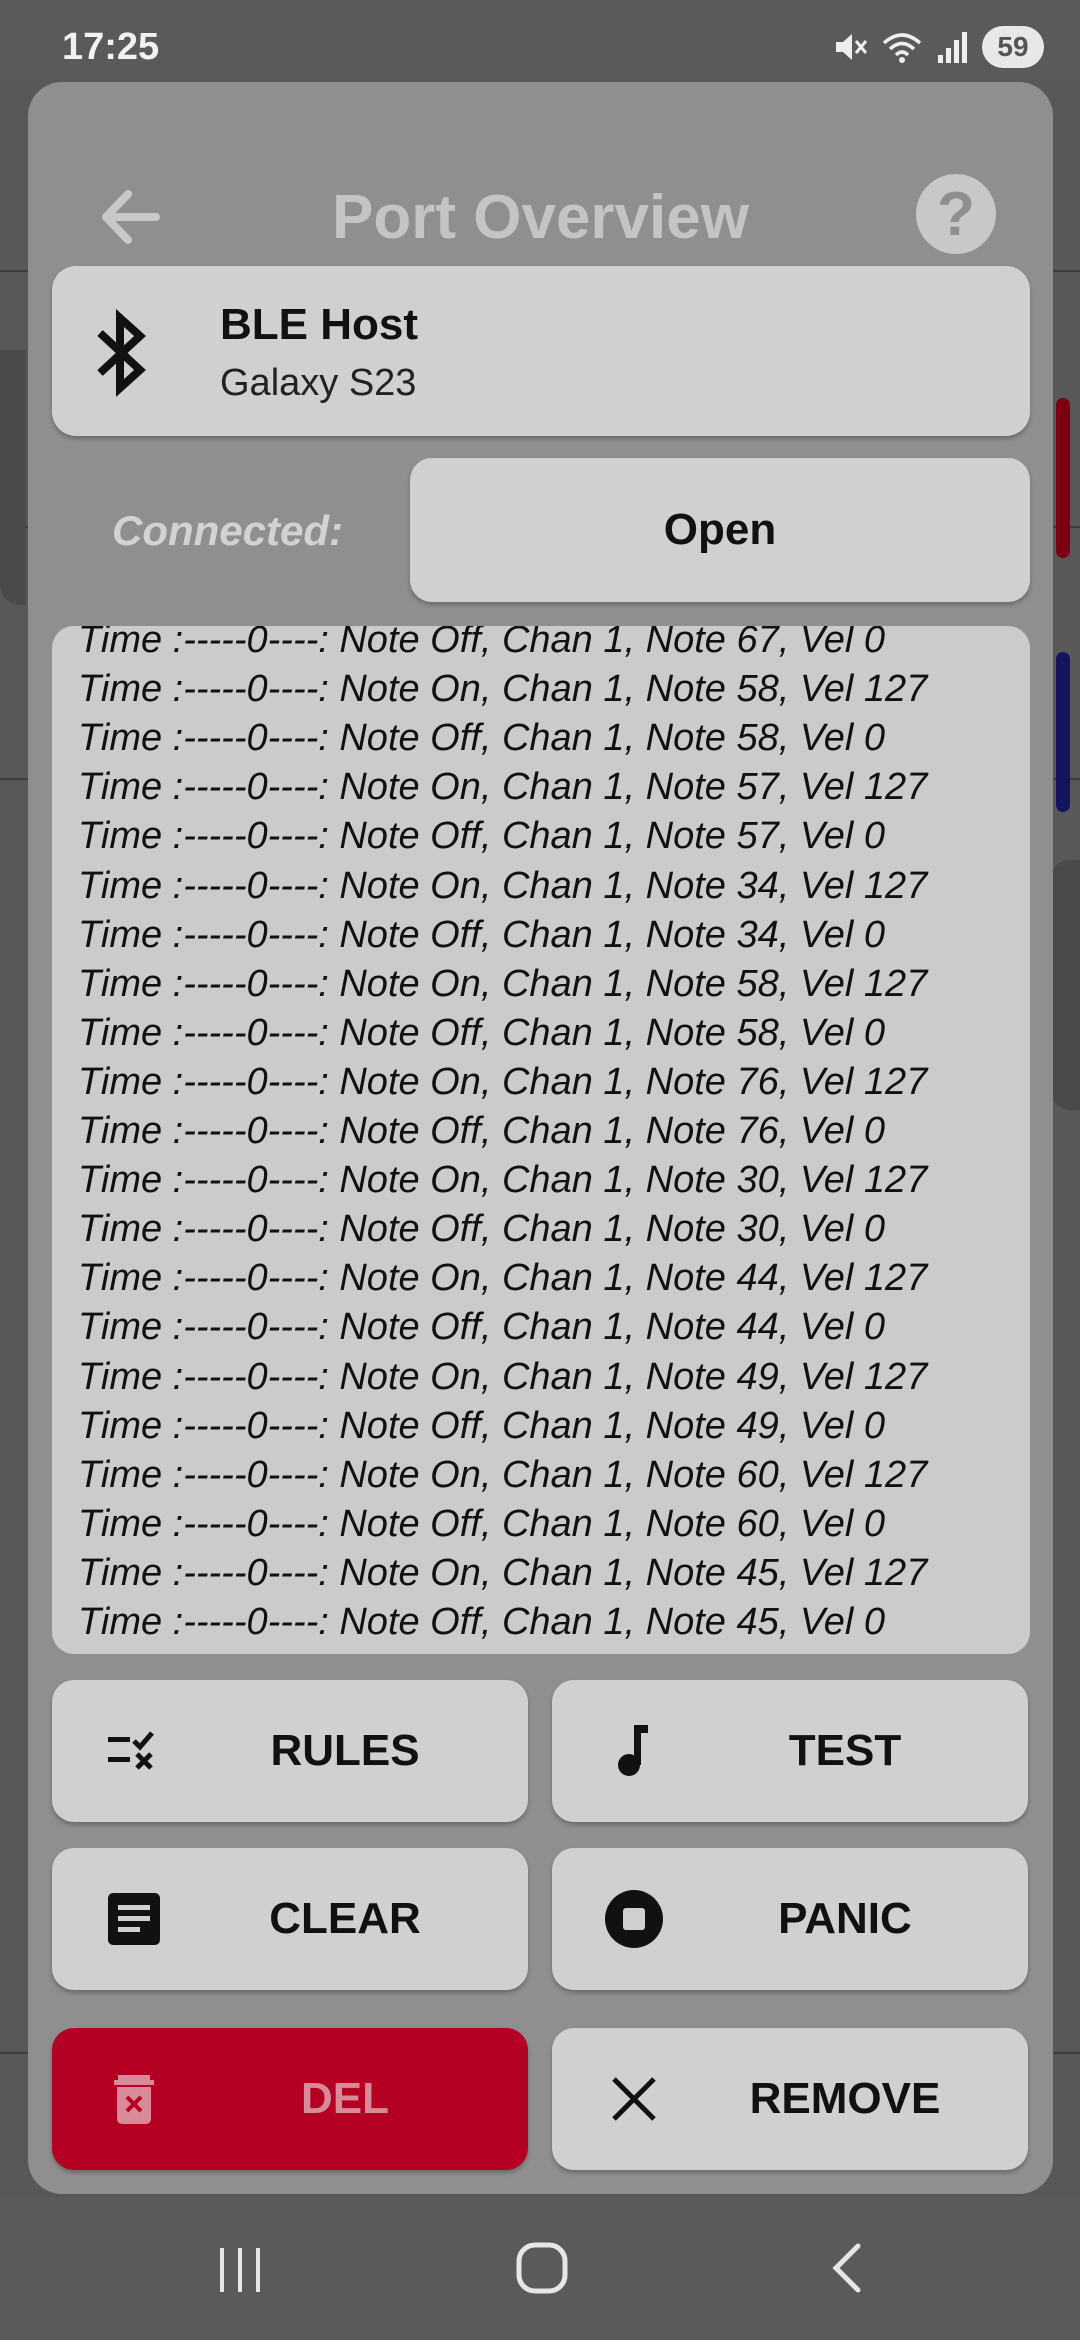 The image size is (1080, 2340). What do you see at coordinates (634, 1919) in the screenshot?
I see `stop-icon` at bounding box center [634, 1919].